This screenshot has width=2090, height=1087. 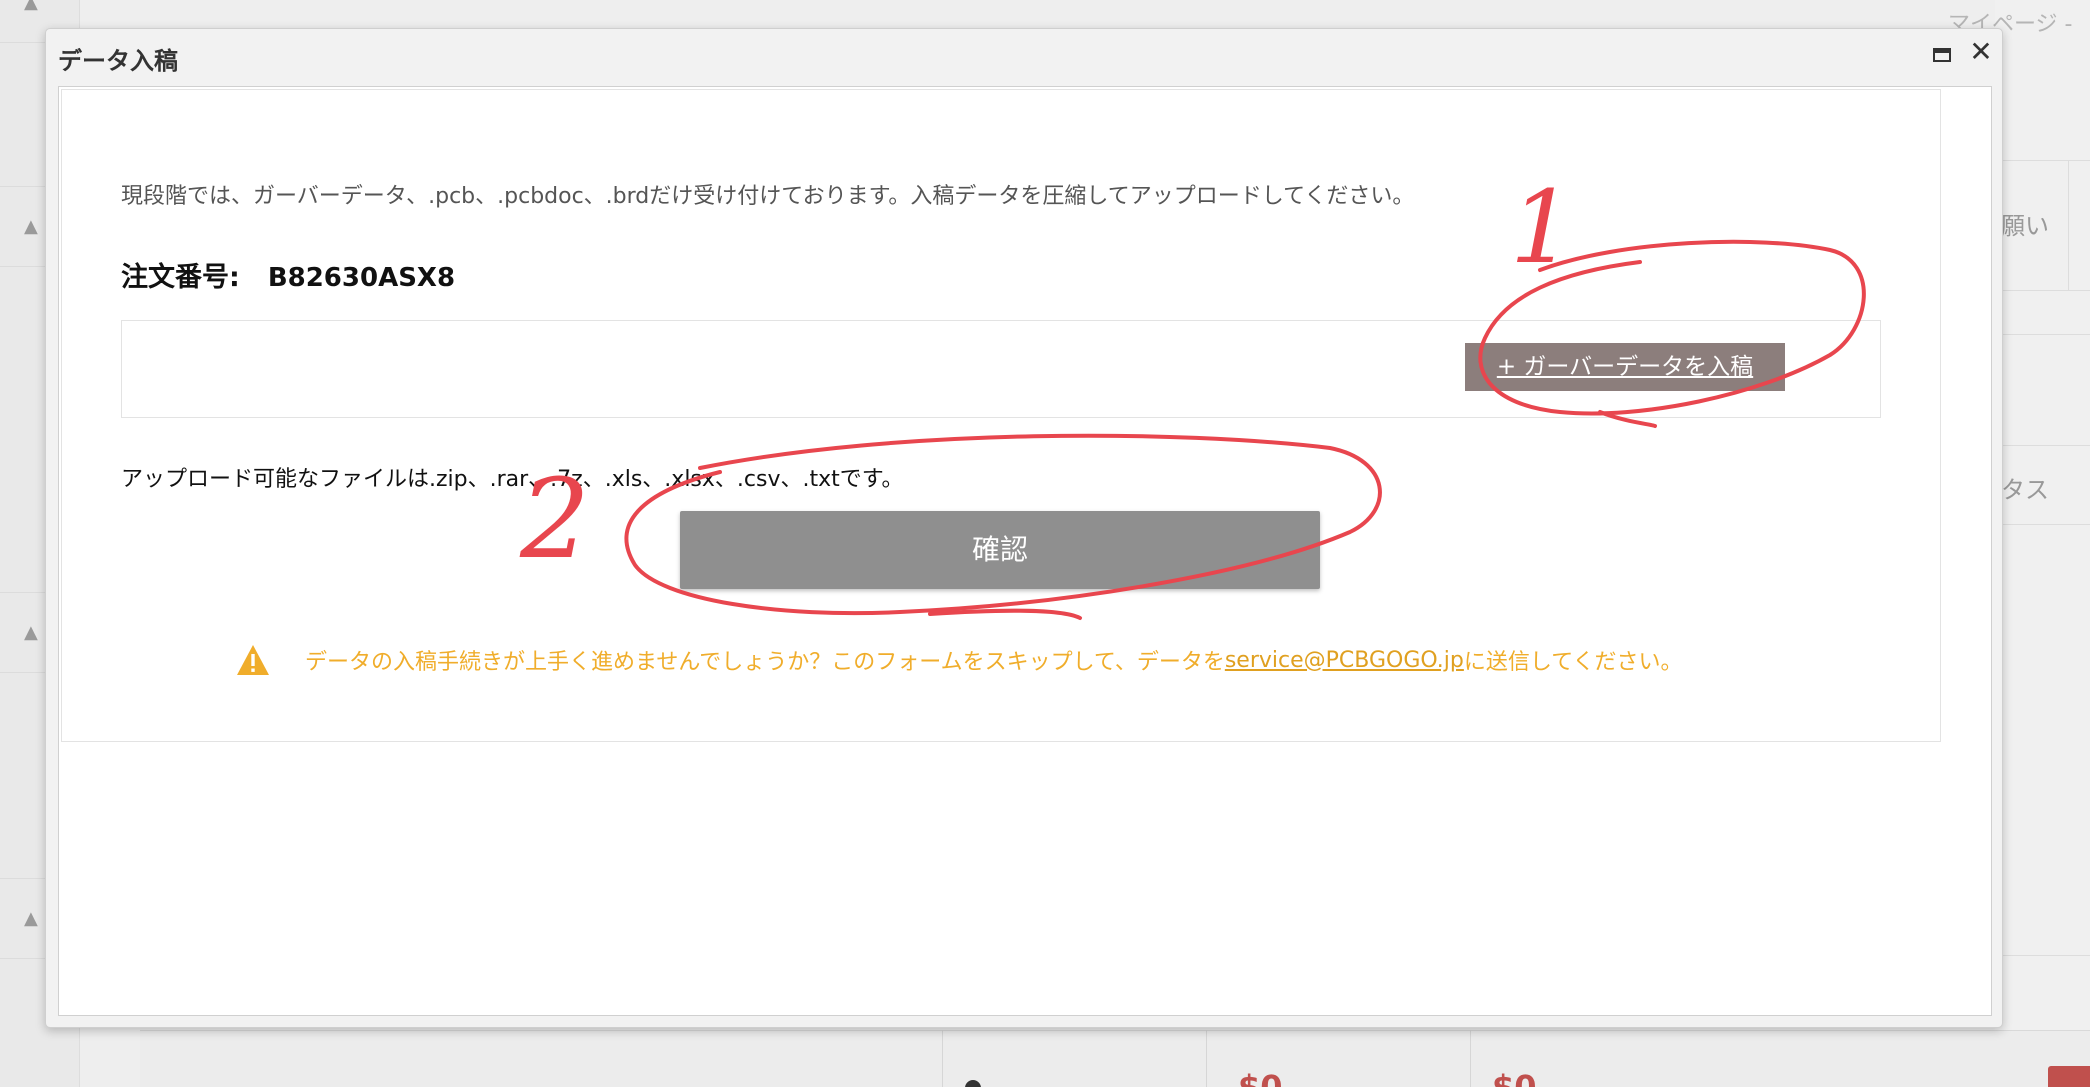 I want to click on background-bottom-bar, so click(x=1115, y=1058).